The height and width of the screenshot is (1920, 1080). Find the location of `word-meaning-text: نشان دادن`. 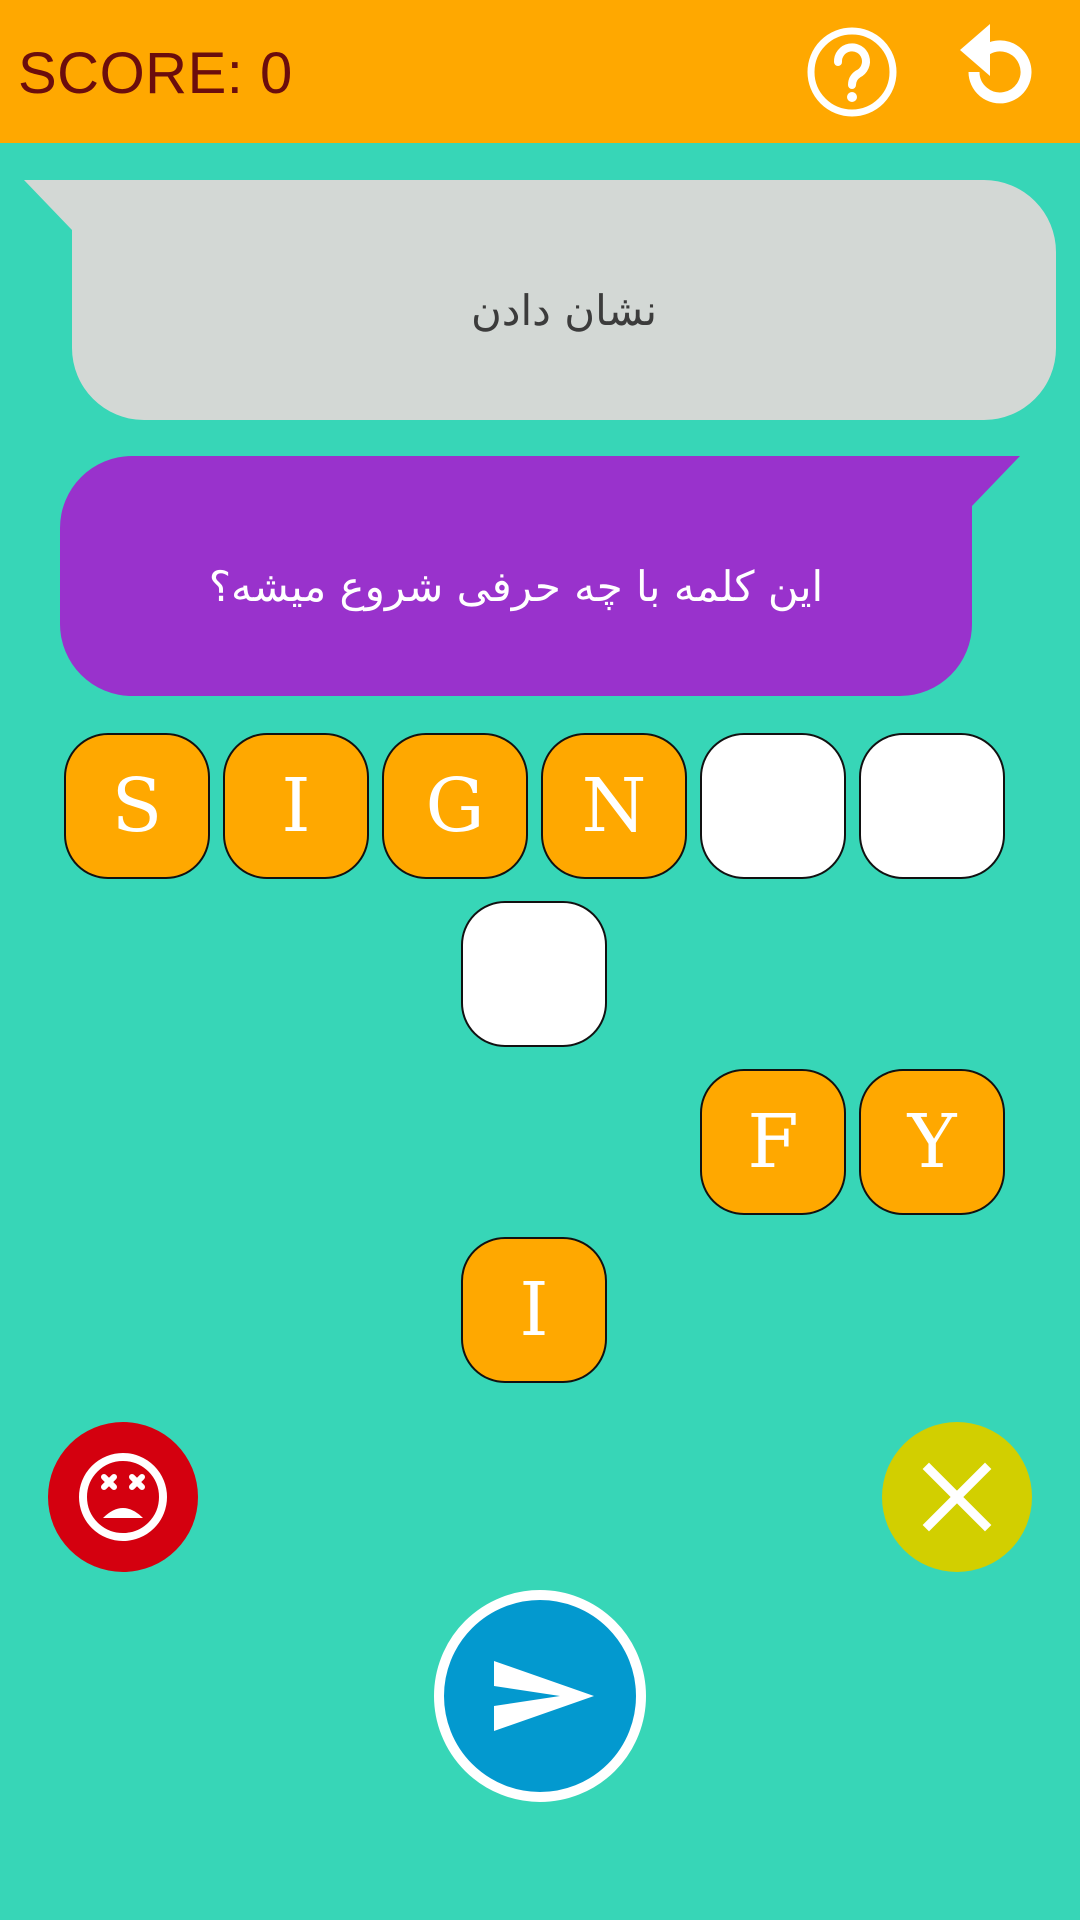

word-meaning-text: نشان دادن is located at coordinates (564, 310).